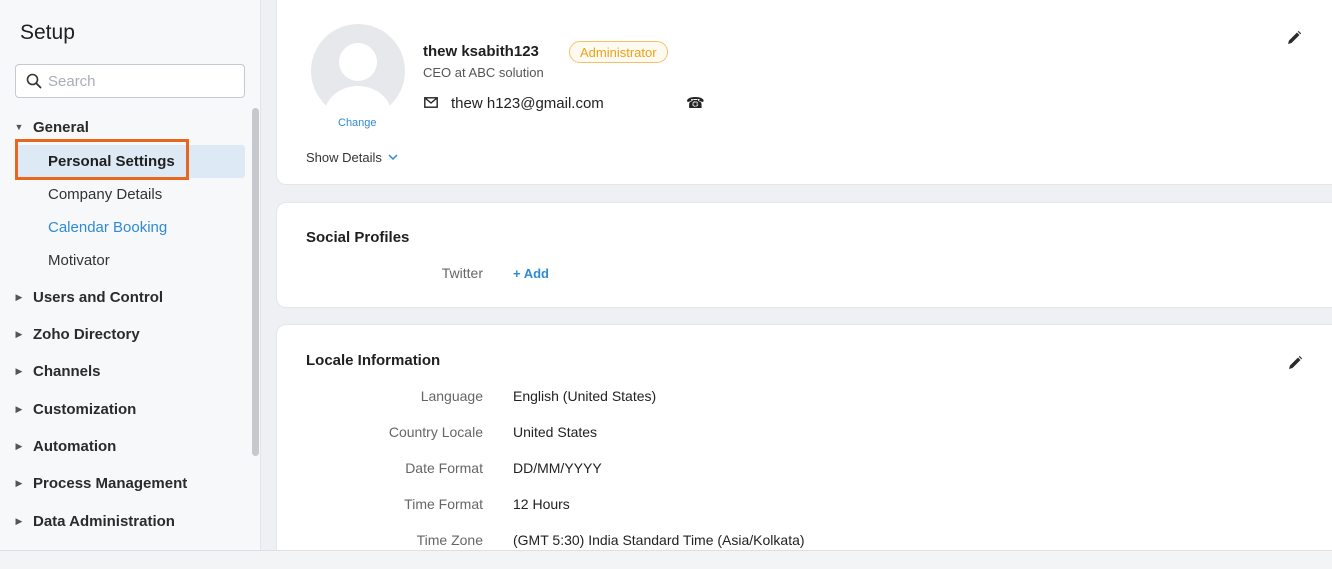 This screenshot has width=1332, height=569. I want to click on add-twitter-link: + Add, so click(531, 273).